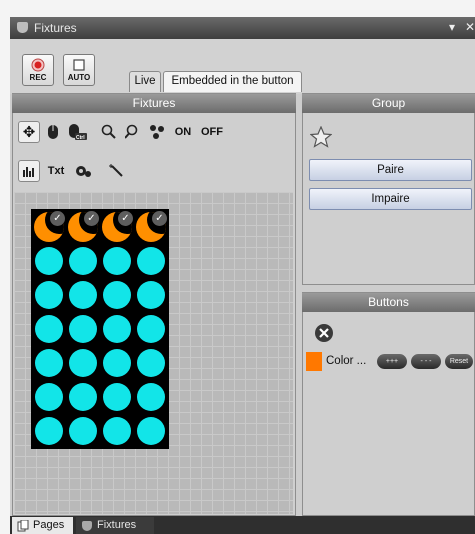 The height and width of the screenshot is (534, 475). Describe the element at coordinates (56, 171) in the screenshot. I see `txt-button: Txt` at that location.